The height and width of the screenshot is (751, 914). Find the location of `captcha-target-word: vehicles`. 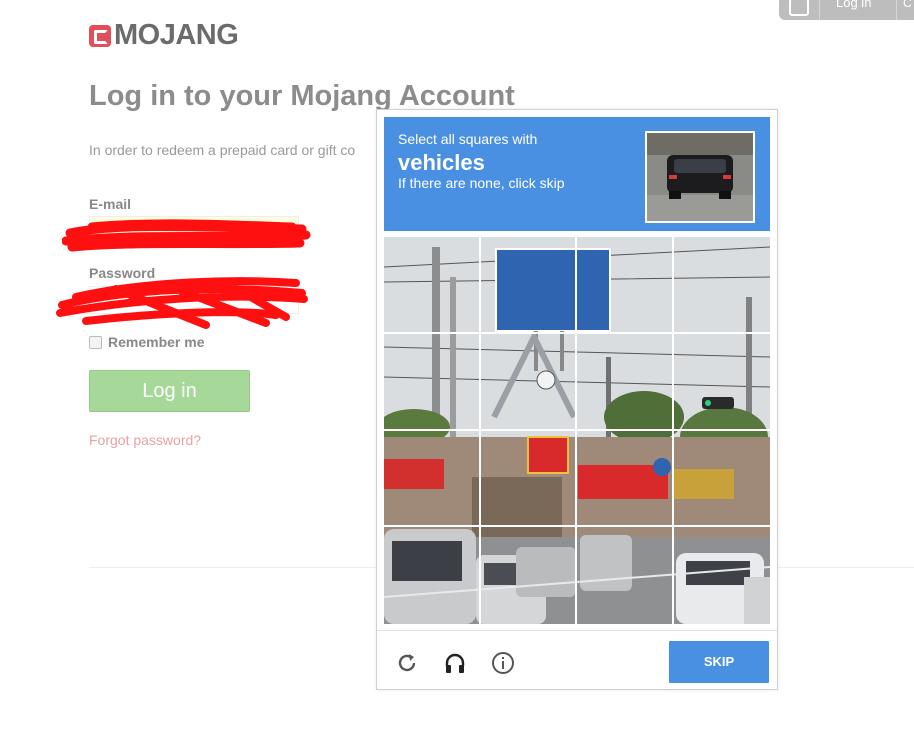

captcha-target-word: vehicles is located at coordinates (441, 162).